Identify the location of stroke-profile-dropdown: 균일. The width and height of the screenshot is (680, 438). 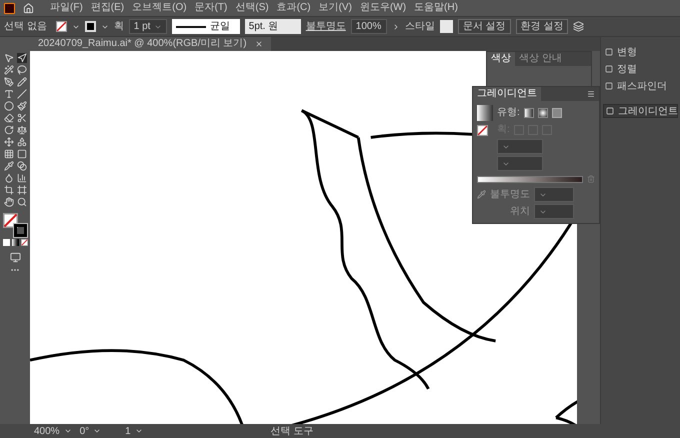
(206, 26).